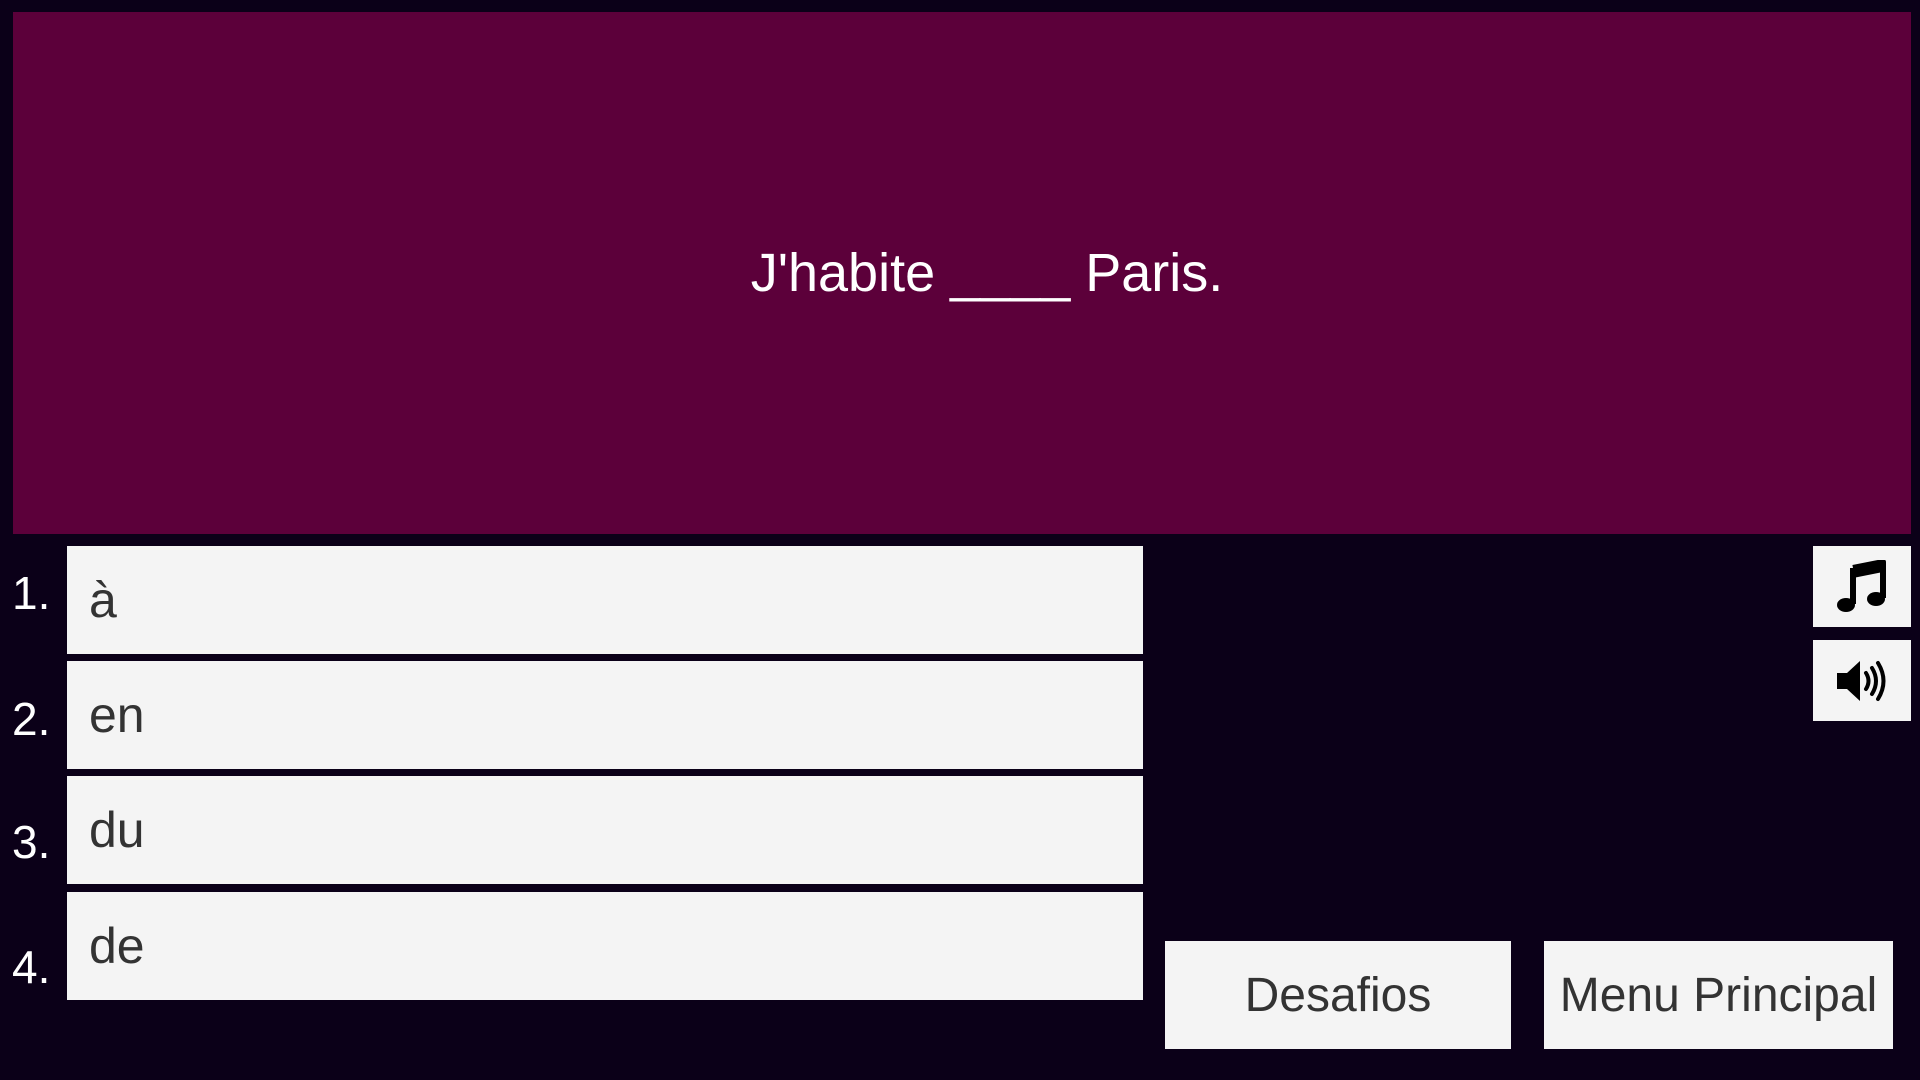 The height and width of the screenshot is (1080, 1920). Describe the element at coordinates (103, 600) in the screenshot. I see `answer-label-1: à` at that location.